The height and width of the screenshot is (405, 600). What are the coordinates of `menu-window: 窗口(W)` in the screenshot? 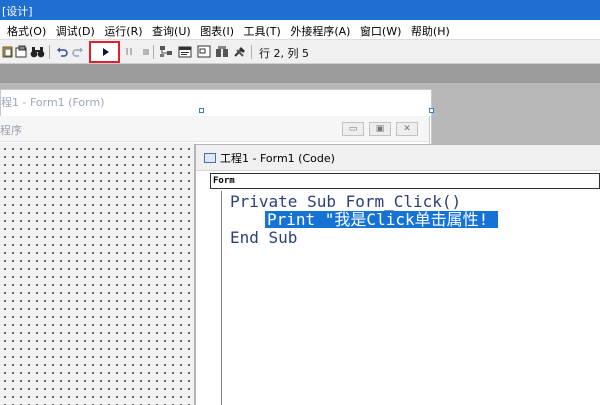 It's located at (380, 29).